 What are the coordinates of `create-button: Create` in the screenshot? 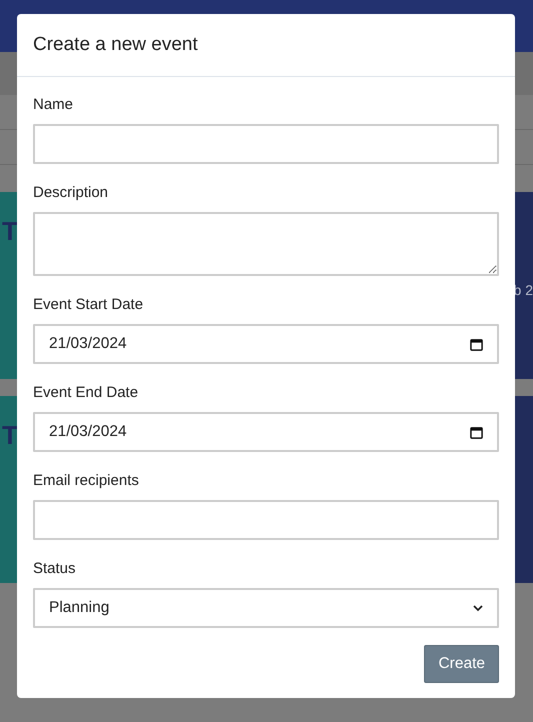 It's located at (461, 664).